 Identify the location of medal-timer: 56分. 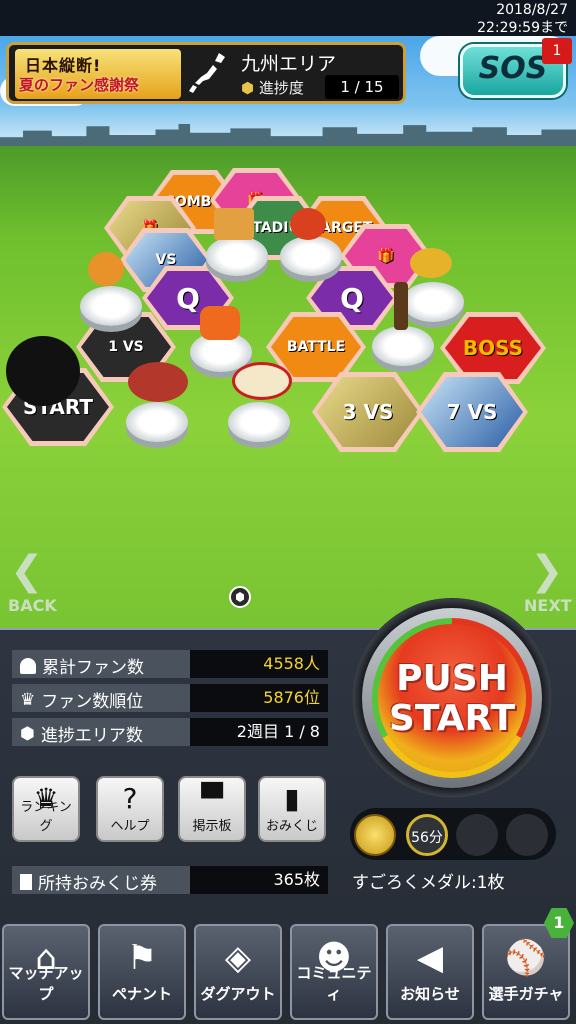
(427, 835).